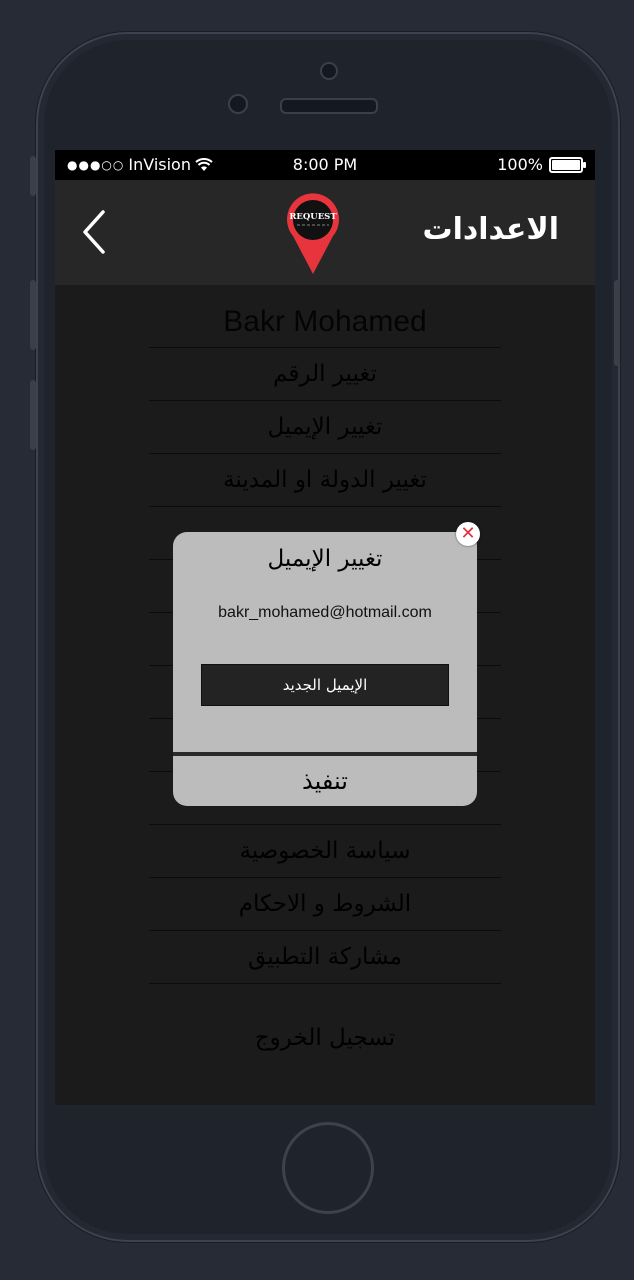 The height and width of the screenshot is (1280, 634). I want to click on menu-item-share-app: مشاركة التطبيق, so click(325, 956).